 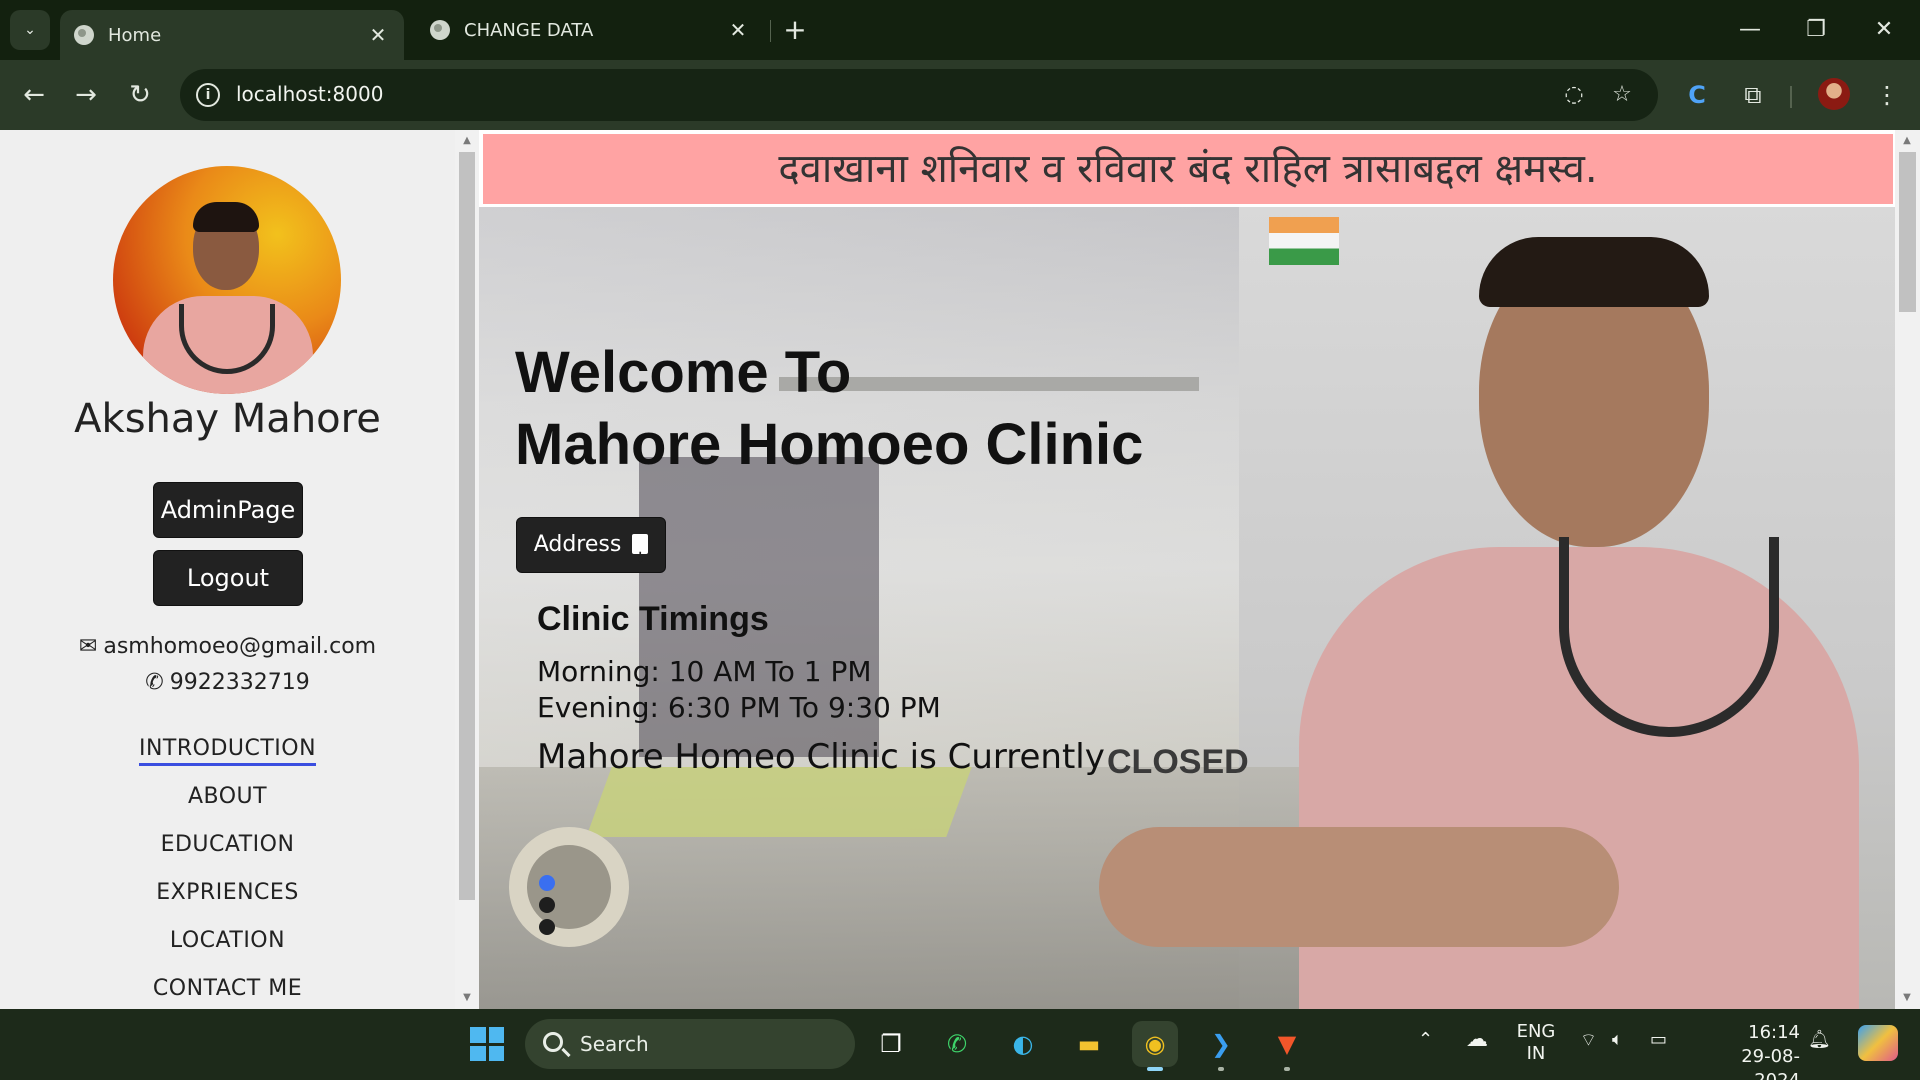 I want to click on phone-row: ✆ 9922332719, so click(x=227, y=682).